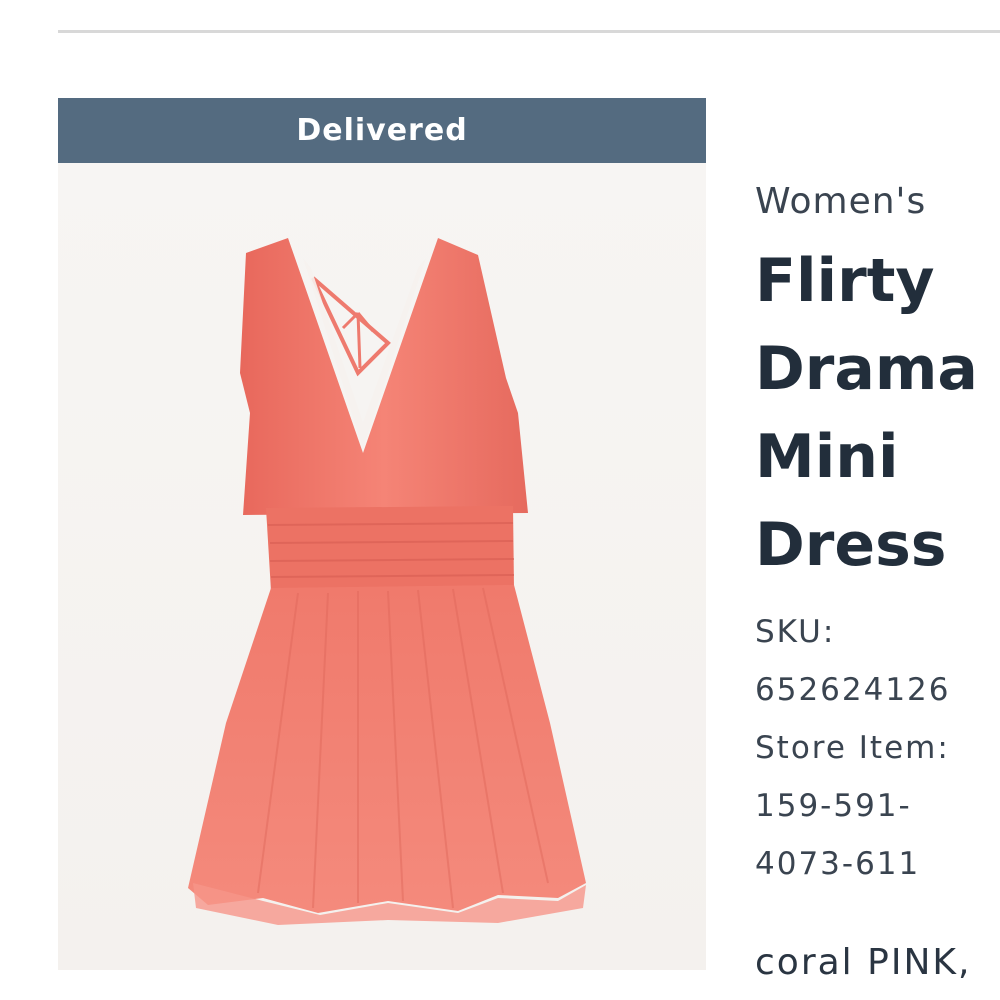 Image resolution: width=1000 pixels, height=1000 pixels. I want to click on product-title-line: Mini, so click(827, 457).